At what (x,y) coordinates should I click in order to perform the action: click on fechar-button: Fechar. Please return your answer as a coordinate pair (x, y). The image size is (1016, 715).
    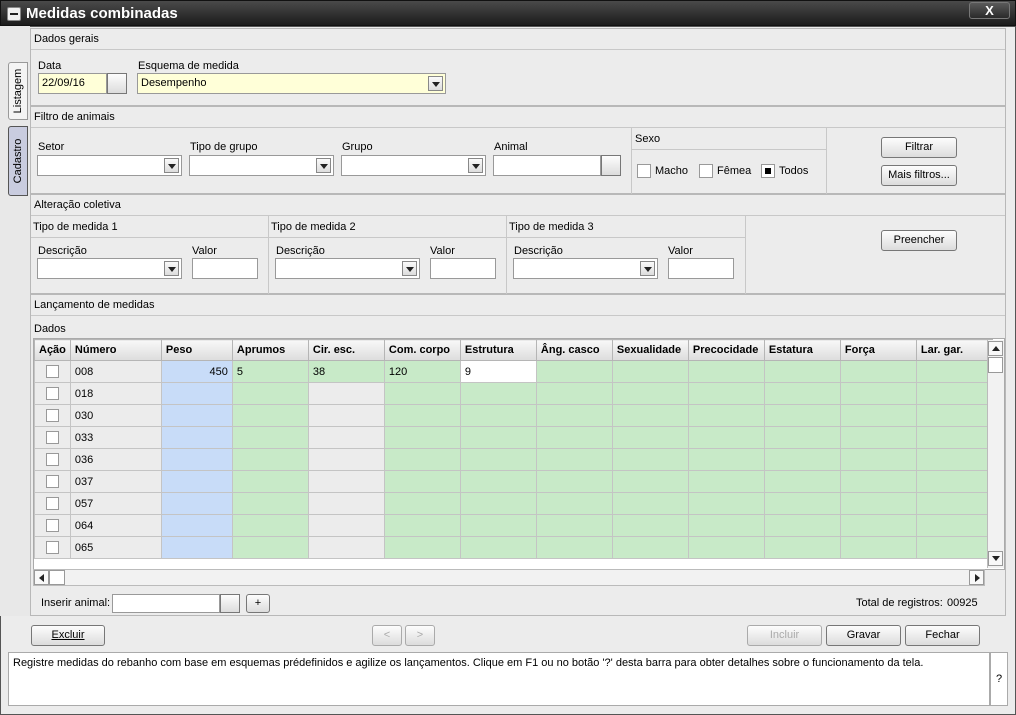
    Looking at the image, I should click on (942, 635).